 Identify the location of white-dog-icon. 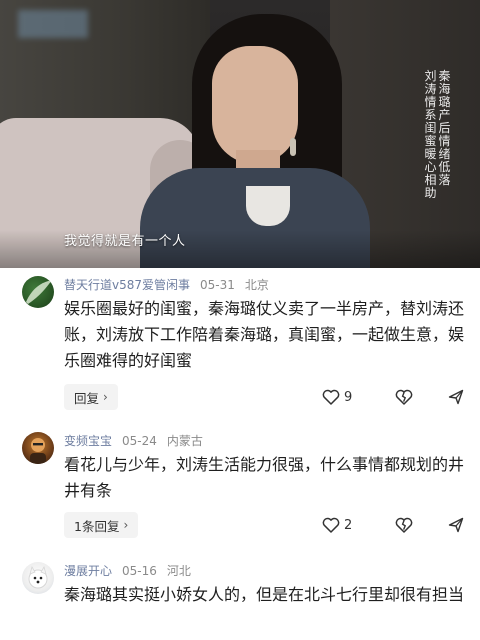
(38, 577).